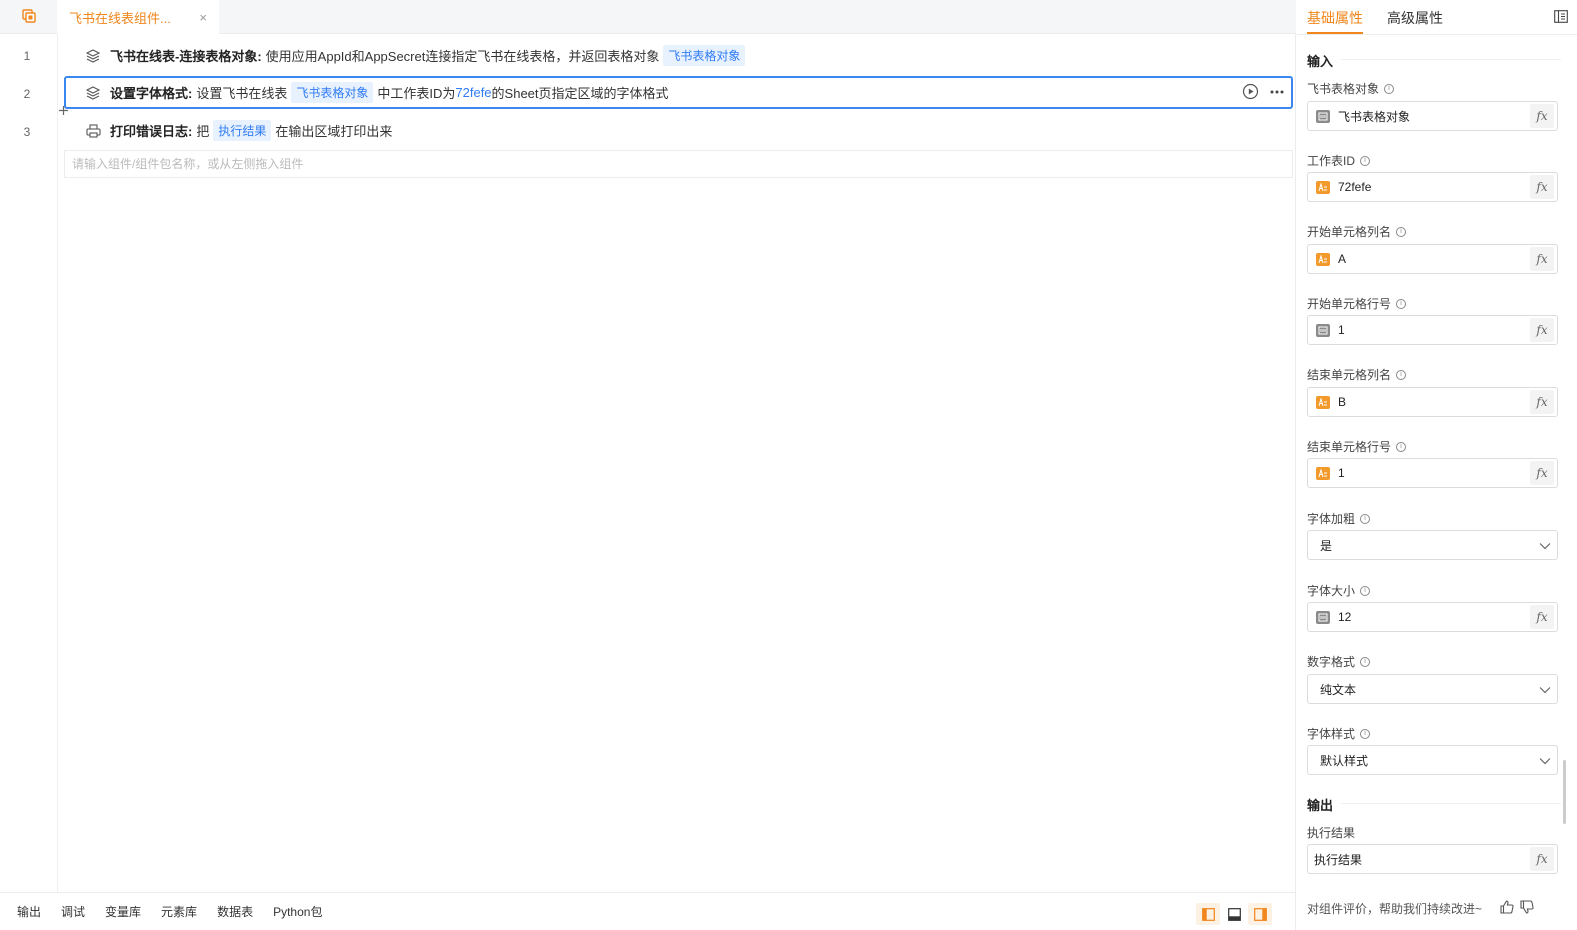 This screenshot has height=930, width=1577. What do you see at coordinates (1250, 93) in the screenshot?
I see `run-icon` at bounding box center [1250, 93].